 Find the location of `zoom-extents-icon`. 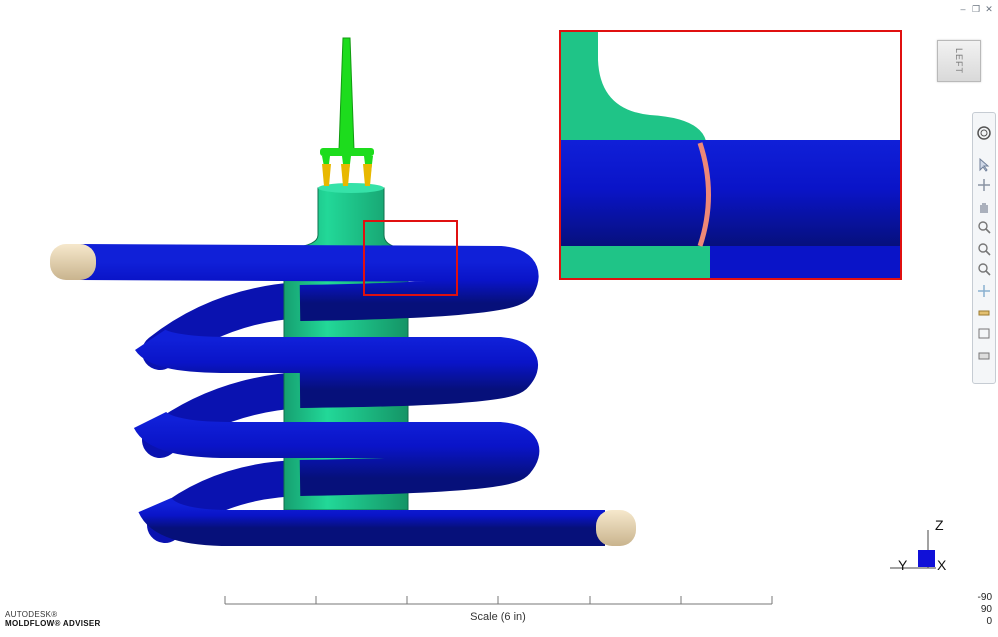

zoom-extents-icon is located at coordinates (984, 269).